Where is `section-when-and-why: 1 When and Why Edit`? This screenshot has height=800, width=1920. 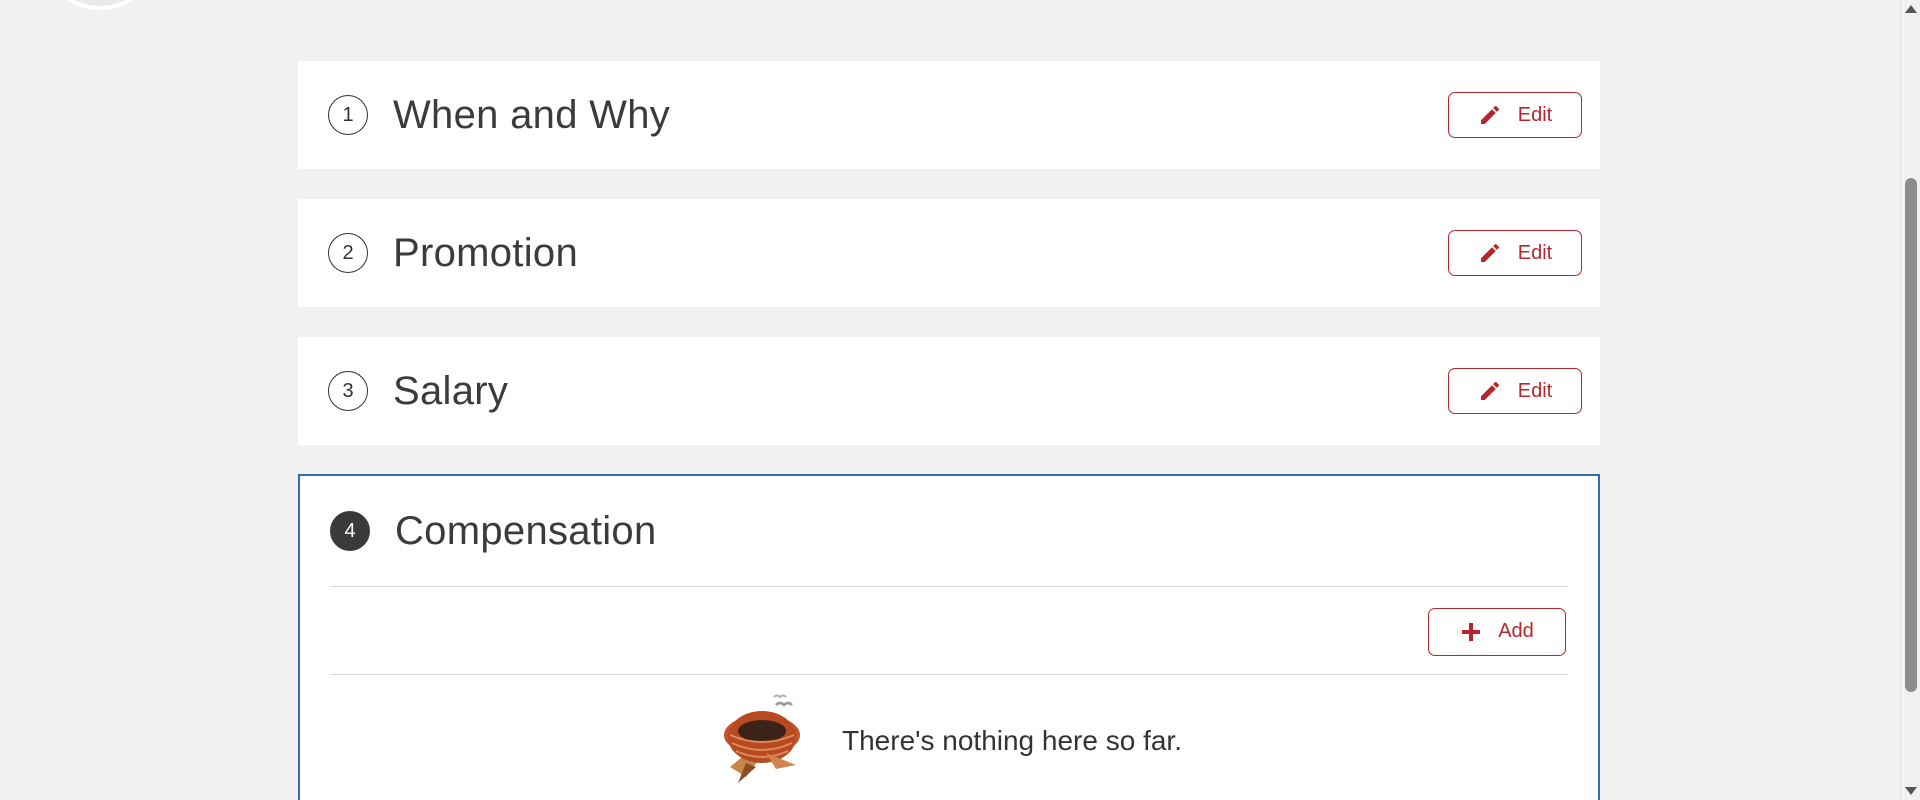
section-when-and-why: 1 When and Why Edit is located at coordinates (949, 115).